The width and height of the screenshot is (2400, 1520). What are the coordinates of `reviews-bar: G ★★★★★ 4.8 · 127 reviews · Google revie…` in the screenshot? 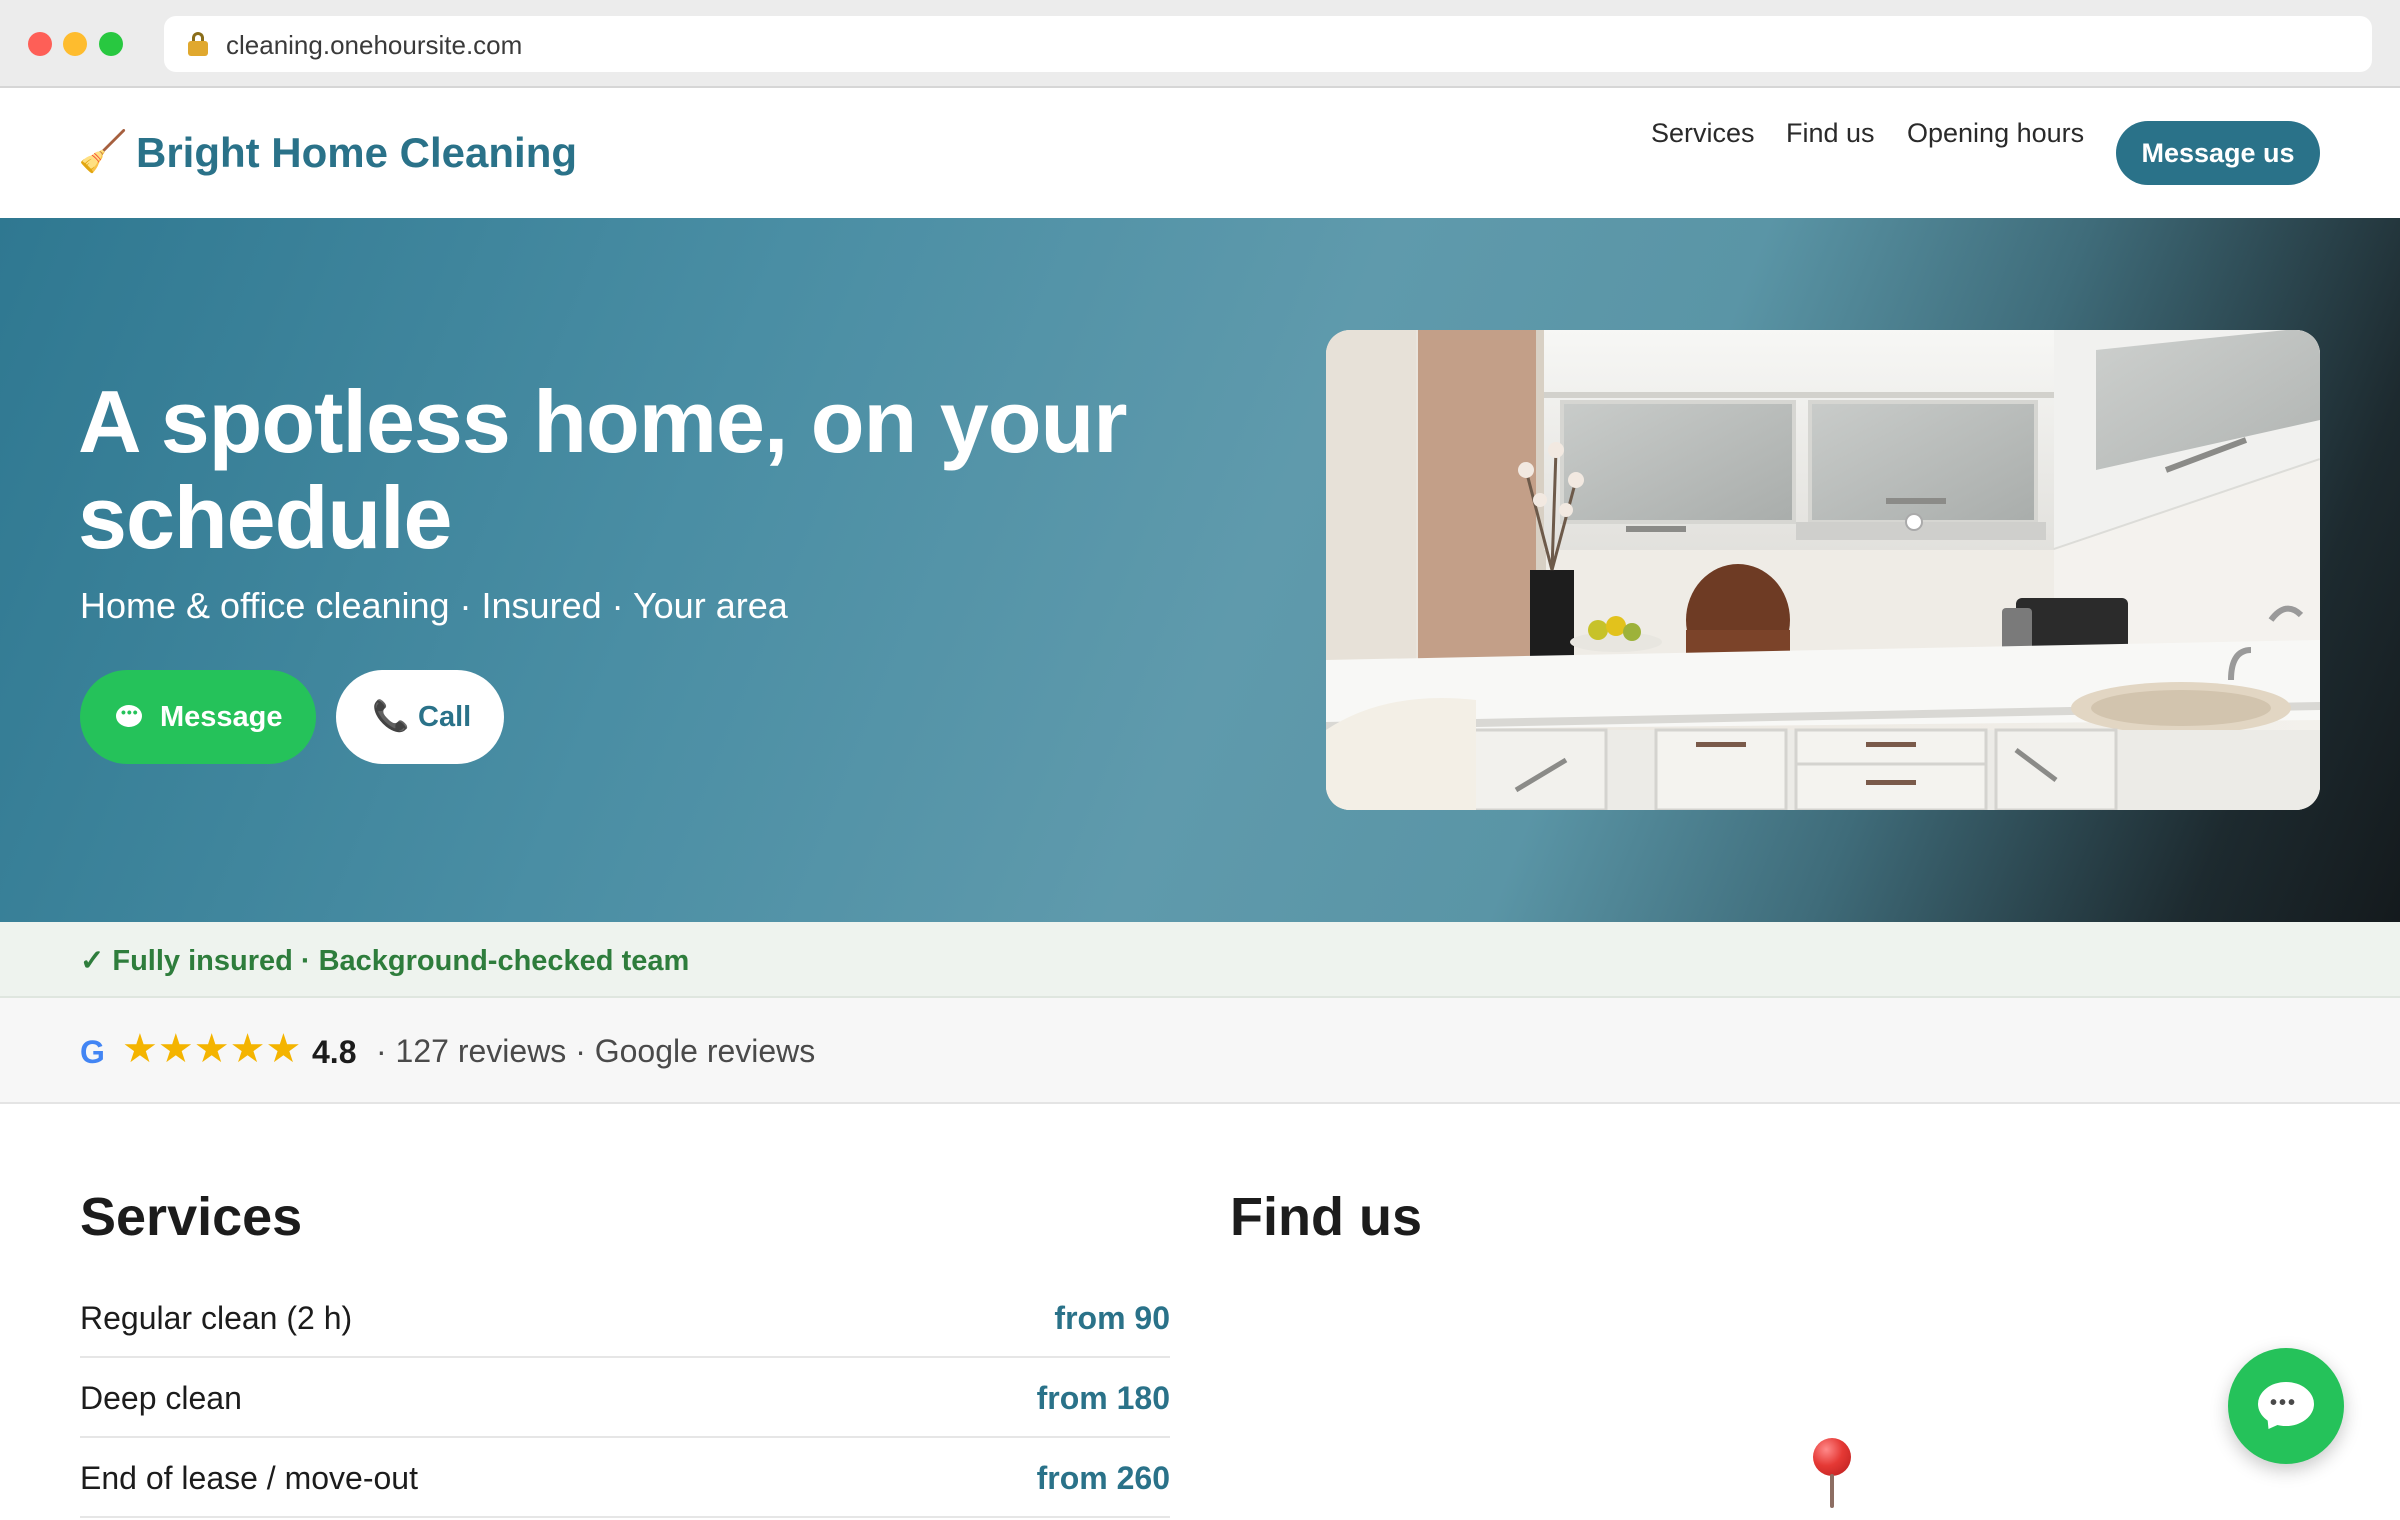 It's located at (1200, 1051).